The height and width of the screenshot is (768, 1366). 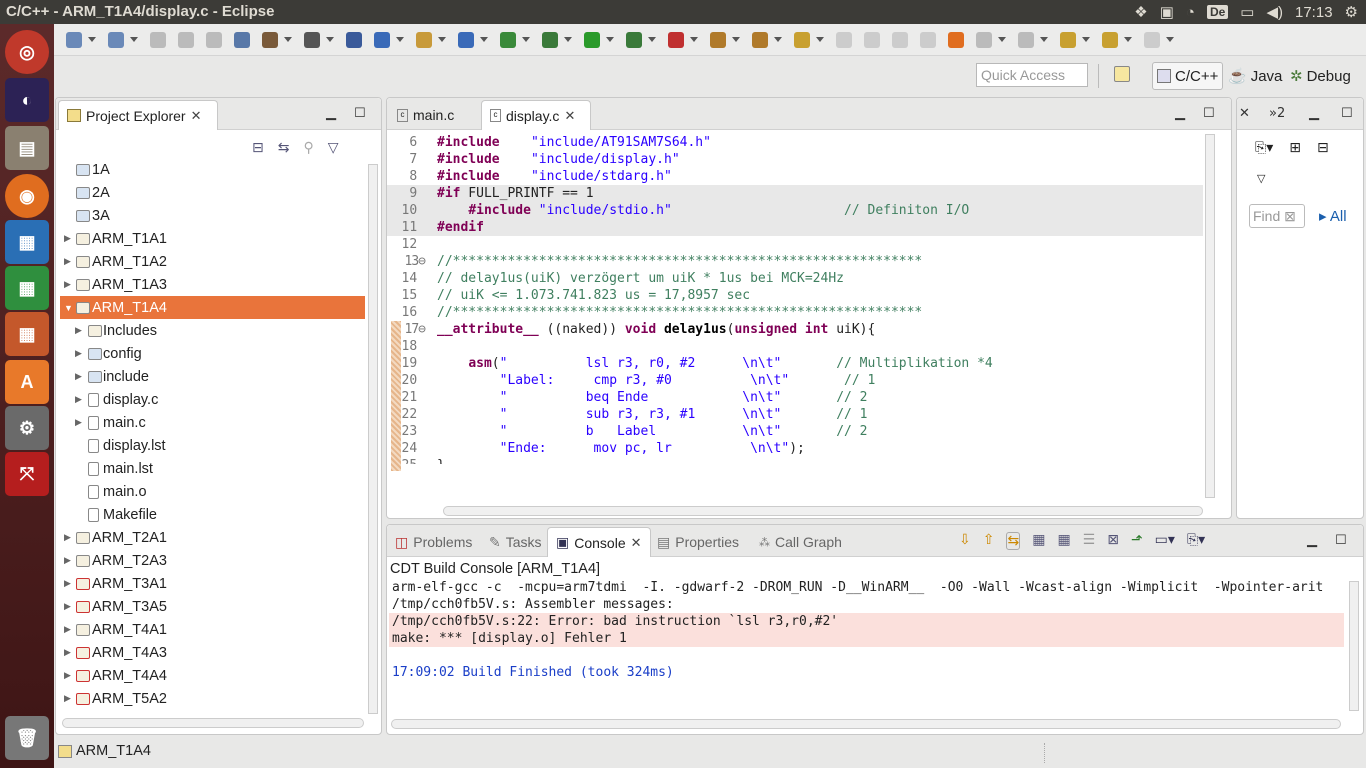 I want to click on tree-item: Makefile, so click(x=212, y=514).